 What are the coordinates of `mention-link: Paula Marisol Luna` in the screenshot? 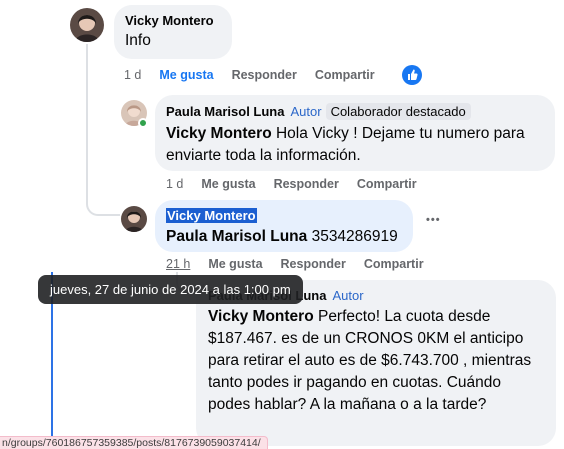 It's located at (236, 236).